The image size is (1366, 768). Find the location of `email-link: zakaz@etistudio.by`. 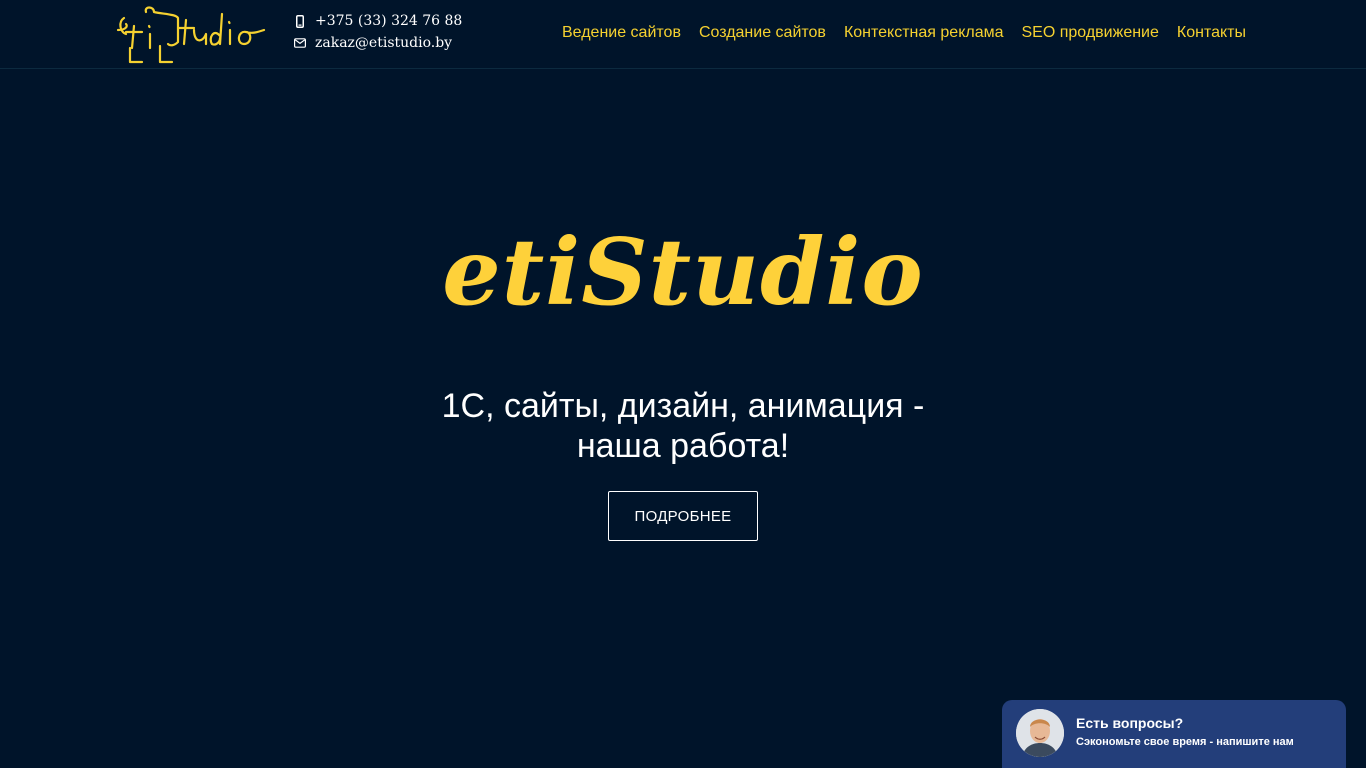

email-link: zakaz@etistudio.by is located at coordinates (383, 43).